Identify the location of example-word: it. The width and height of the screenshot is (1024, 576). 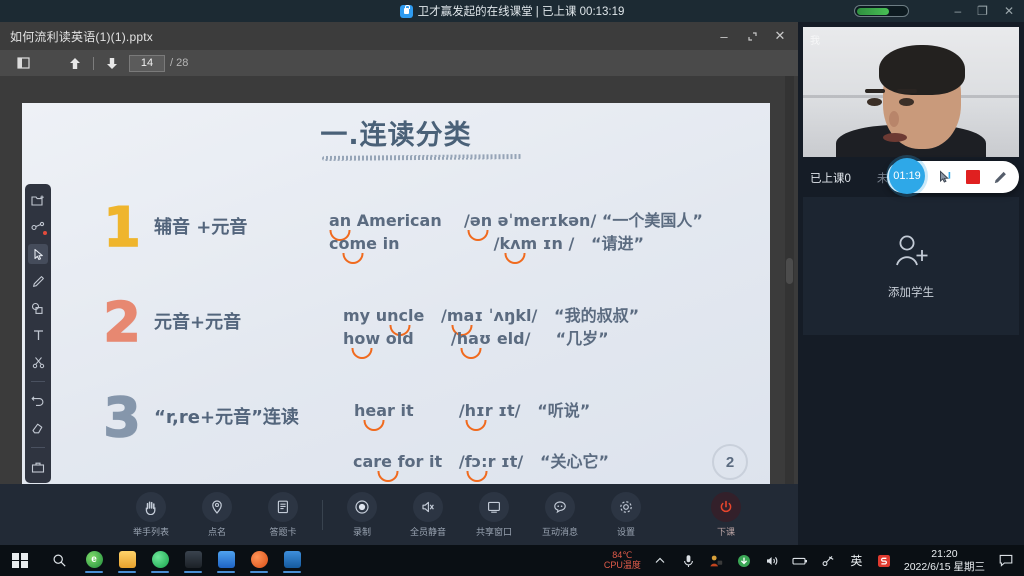
(436, 462).